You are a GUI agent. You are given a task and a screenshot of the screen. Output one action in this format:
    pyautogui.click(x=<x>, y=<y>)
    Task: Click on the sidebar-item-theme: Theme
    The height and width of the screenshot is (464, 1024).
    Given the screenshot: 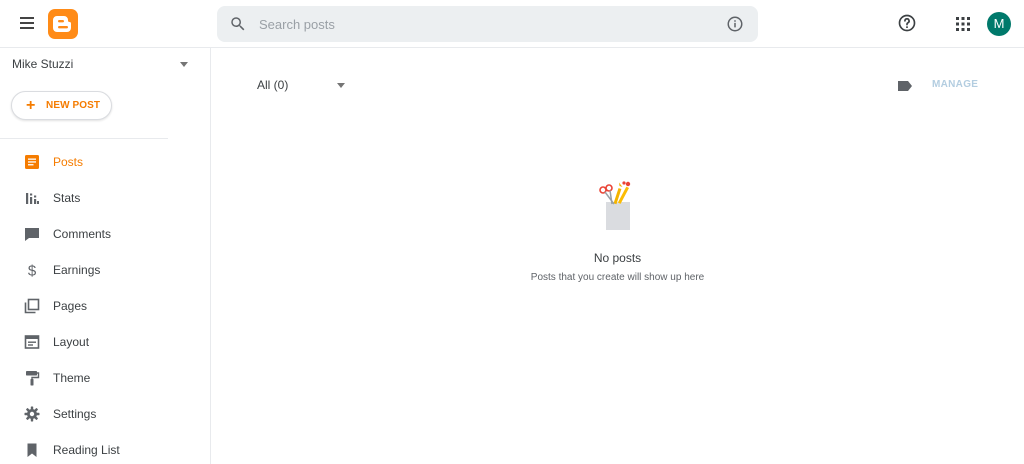 What is the action you would take?
    pyautogui.click(x=105, y=378)
    